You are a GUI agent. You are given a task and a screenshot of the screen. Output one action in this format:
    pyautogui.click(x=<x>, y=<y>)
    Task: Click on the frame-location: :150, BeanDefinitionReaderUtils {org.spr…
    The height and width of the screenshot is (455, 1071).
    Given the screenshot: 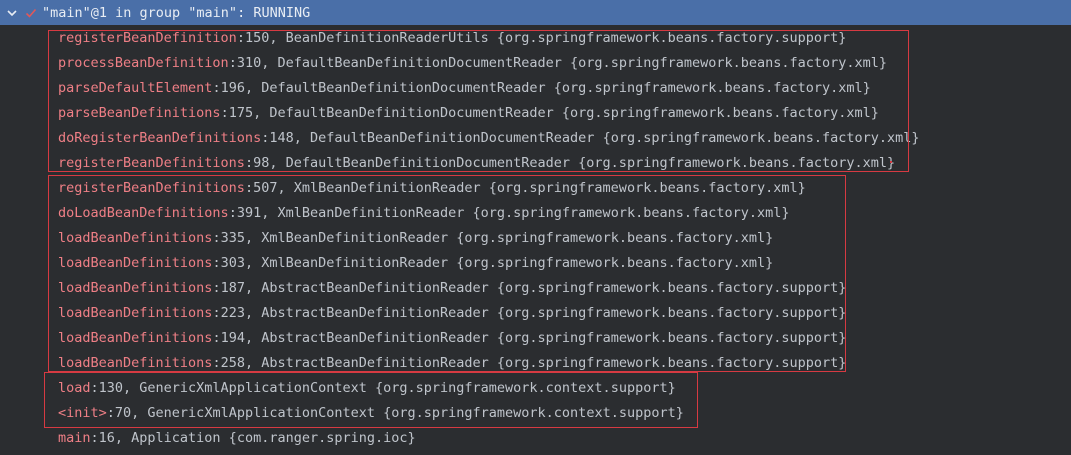 What is the action you would take?
    pyautogui.click(x=541, y=37)
    